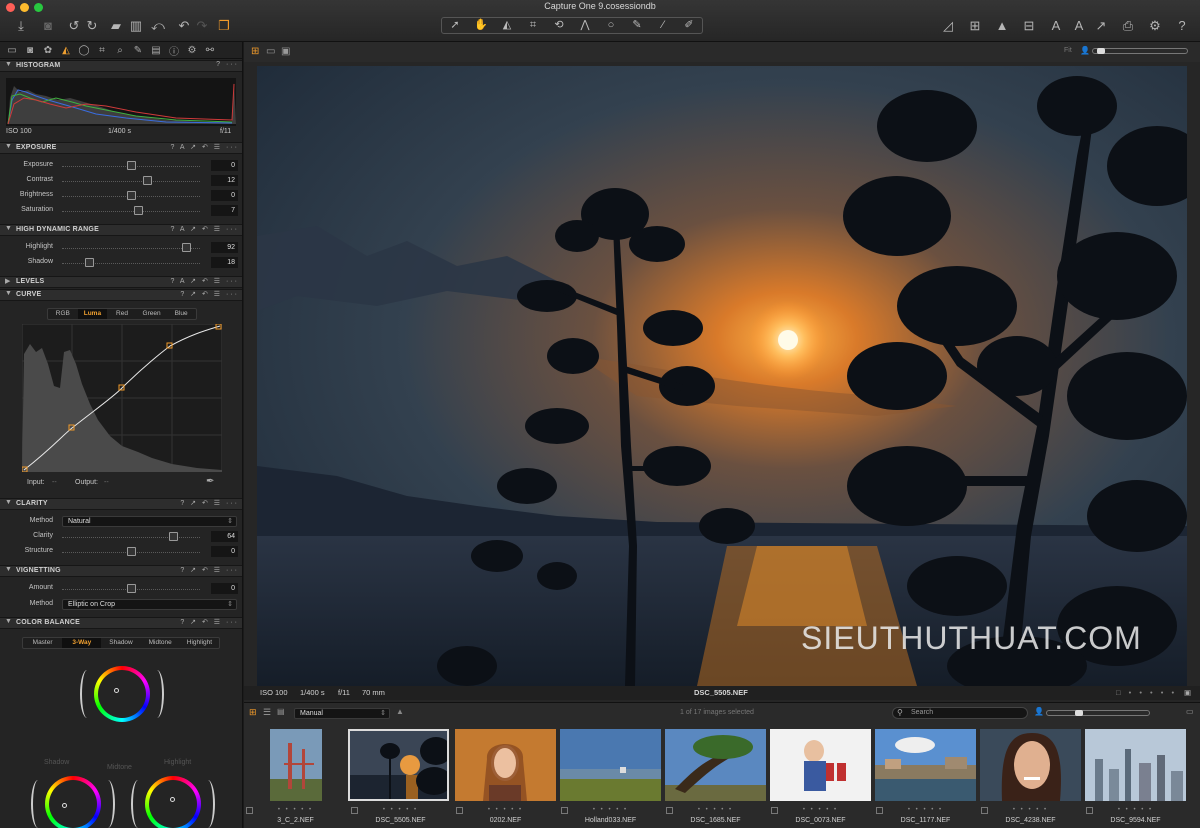 This screenshot has height=828, width=1200. Describe the element at coordinates (87, 694) in the screenshot. I see `midtone-luma-arc` at that location.